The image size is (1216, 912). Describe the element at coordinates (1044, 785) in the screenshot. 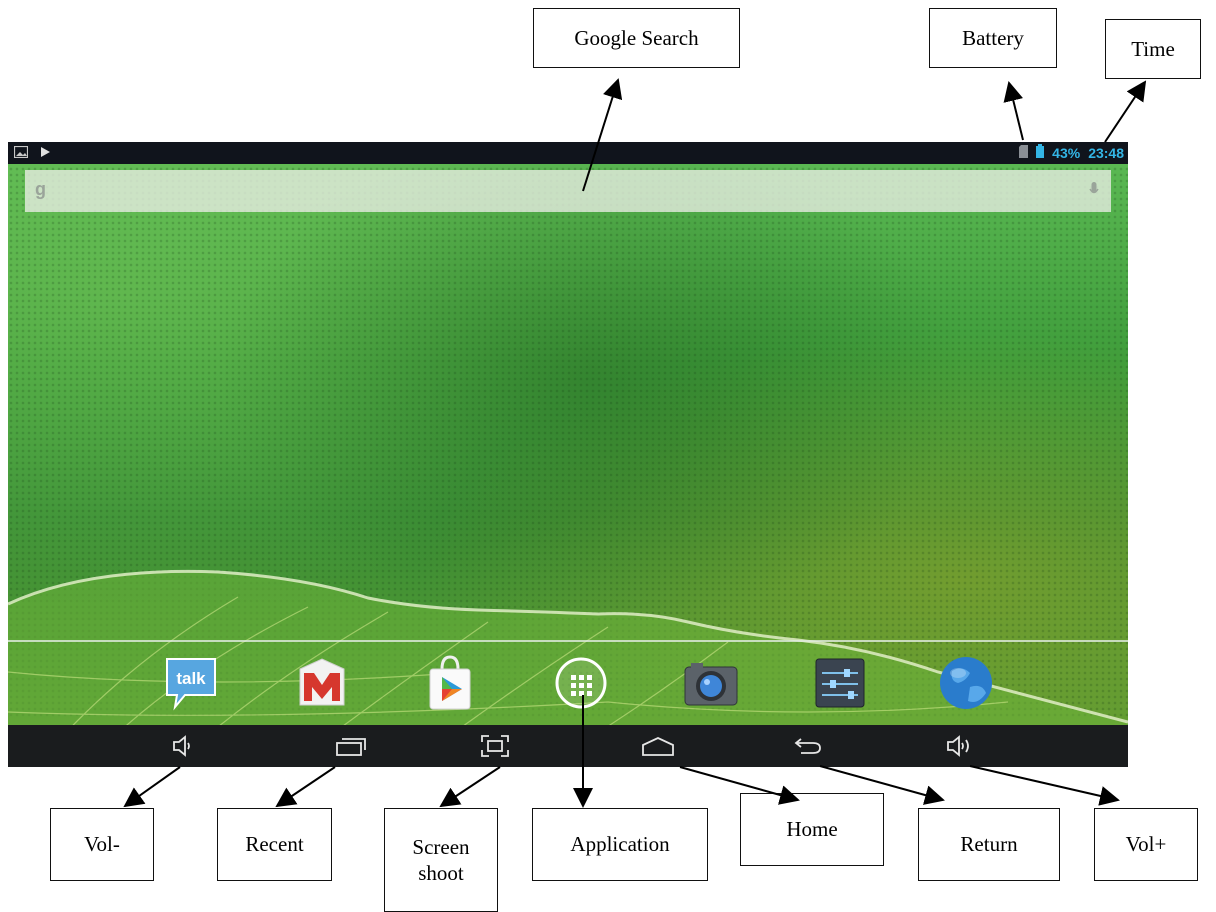

I see `arrow-vol-plus` at that location.